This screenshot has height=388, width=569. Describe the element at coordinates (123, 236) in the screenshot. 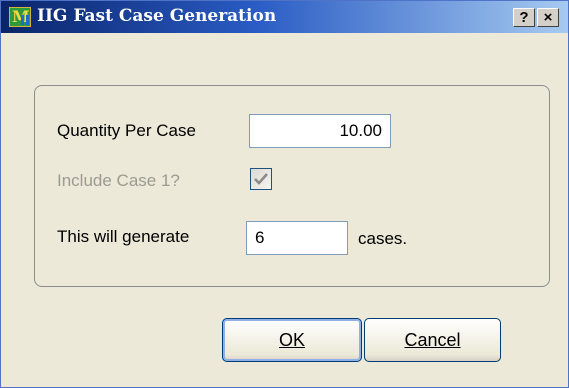

I see `generate-label: This will generate` at that location.